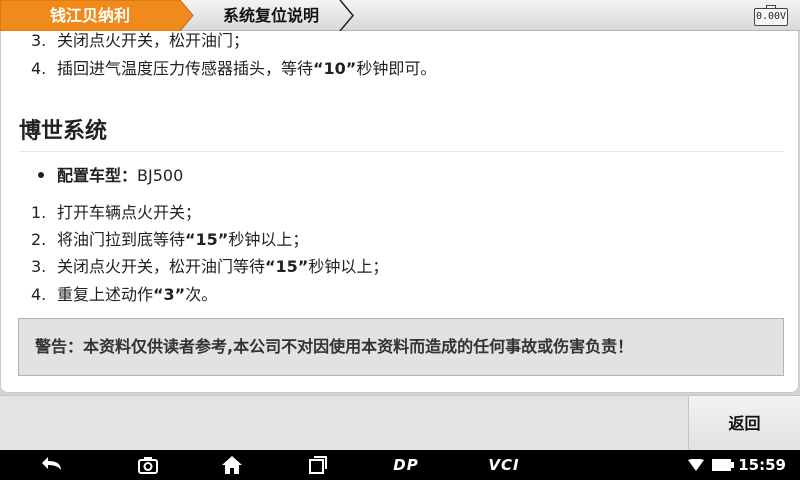 This screenshot has height=480, width=800. I want to click on breadcrumb-label-current: 系统复位说明, so click(270, 15).